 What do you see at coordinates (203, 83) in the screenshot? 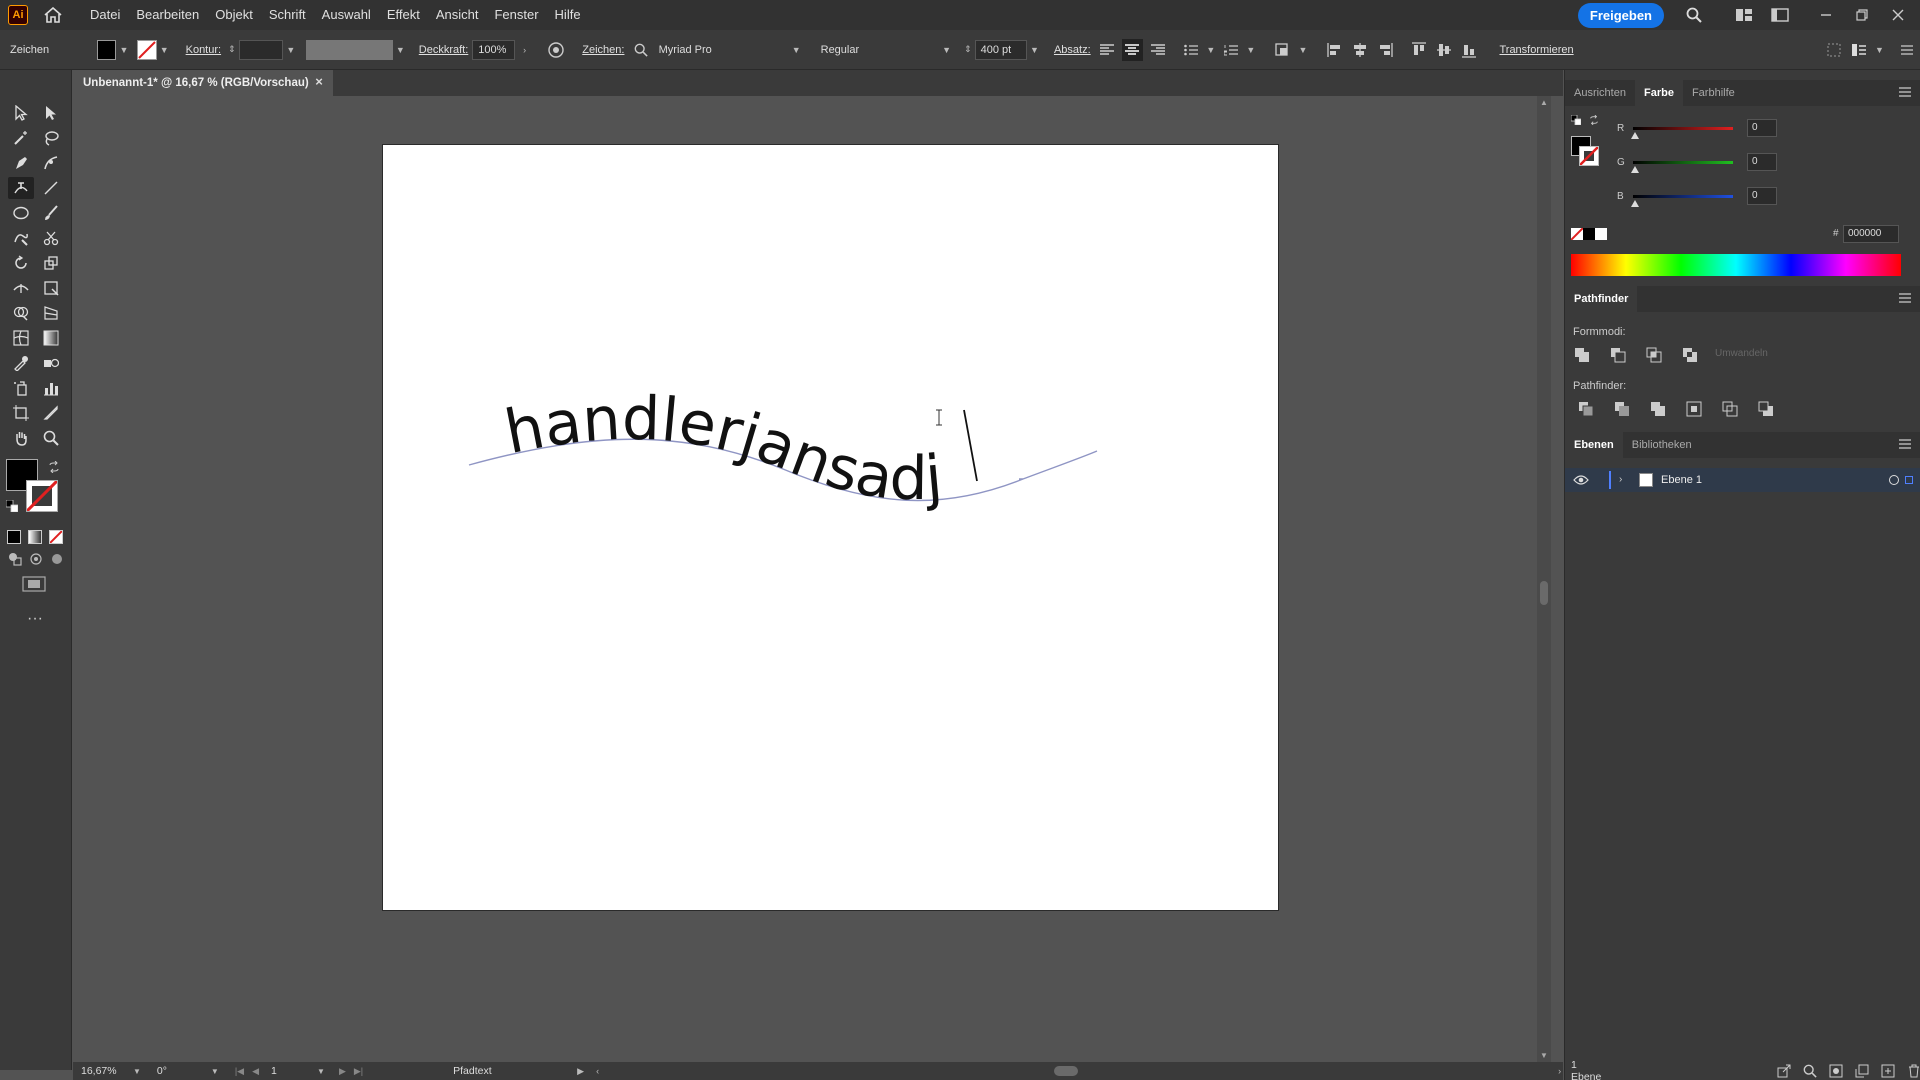
I see `document-tab: Unbenannt-1* @ 16,67 % (RGB/Vorschau) ×` at bounding box center [203, 83].